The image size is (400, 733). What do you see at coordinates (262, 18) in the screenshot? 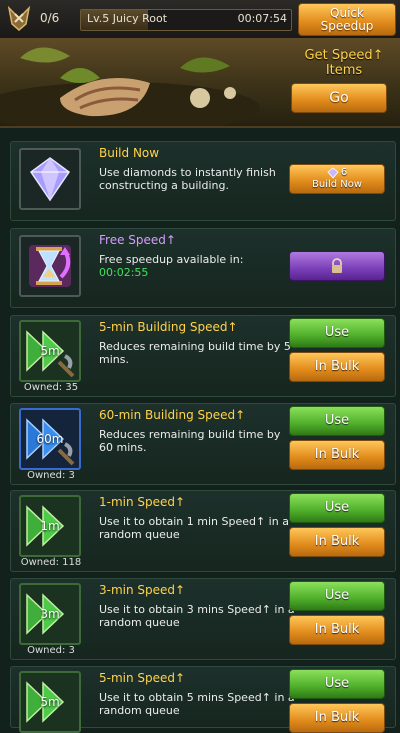
I see `queue-timer: 00:07:54` at bounding box center [262, 18].